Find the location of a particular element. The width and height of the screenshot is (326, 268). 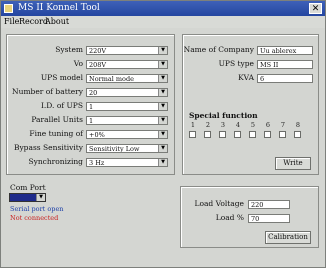

system-label: System is located at coordinates (69, 49).